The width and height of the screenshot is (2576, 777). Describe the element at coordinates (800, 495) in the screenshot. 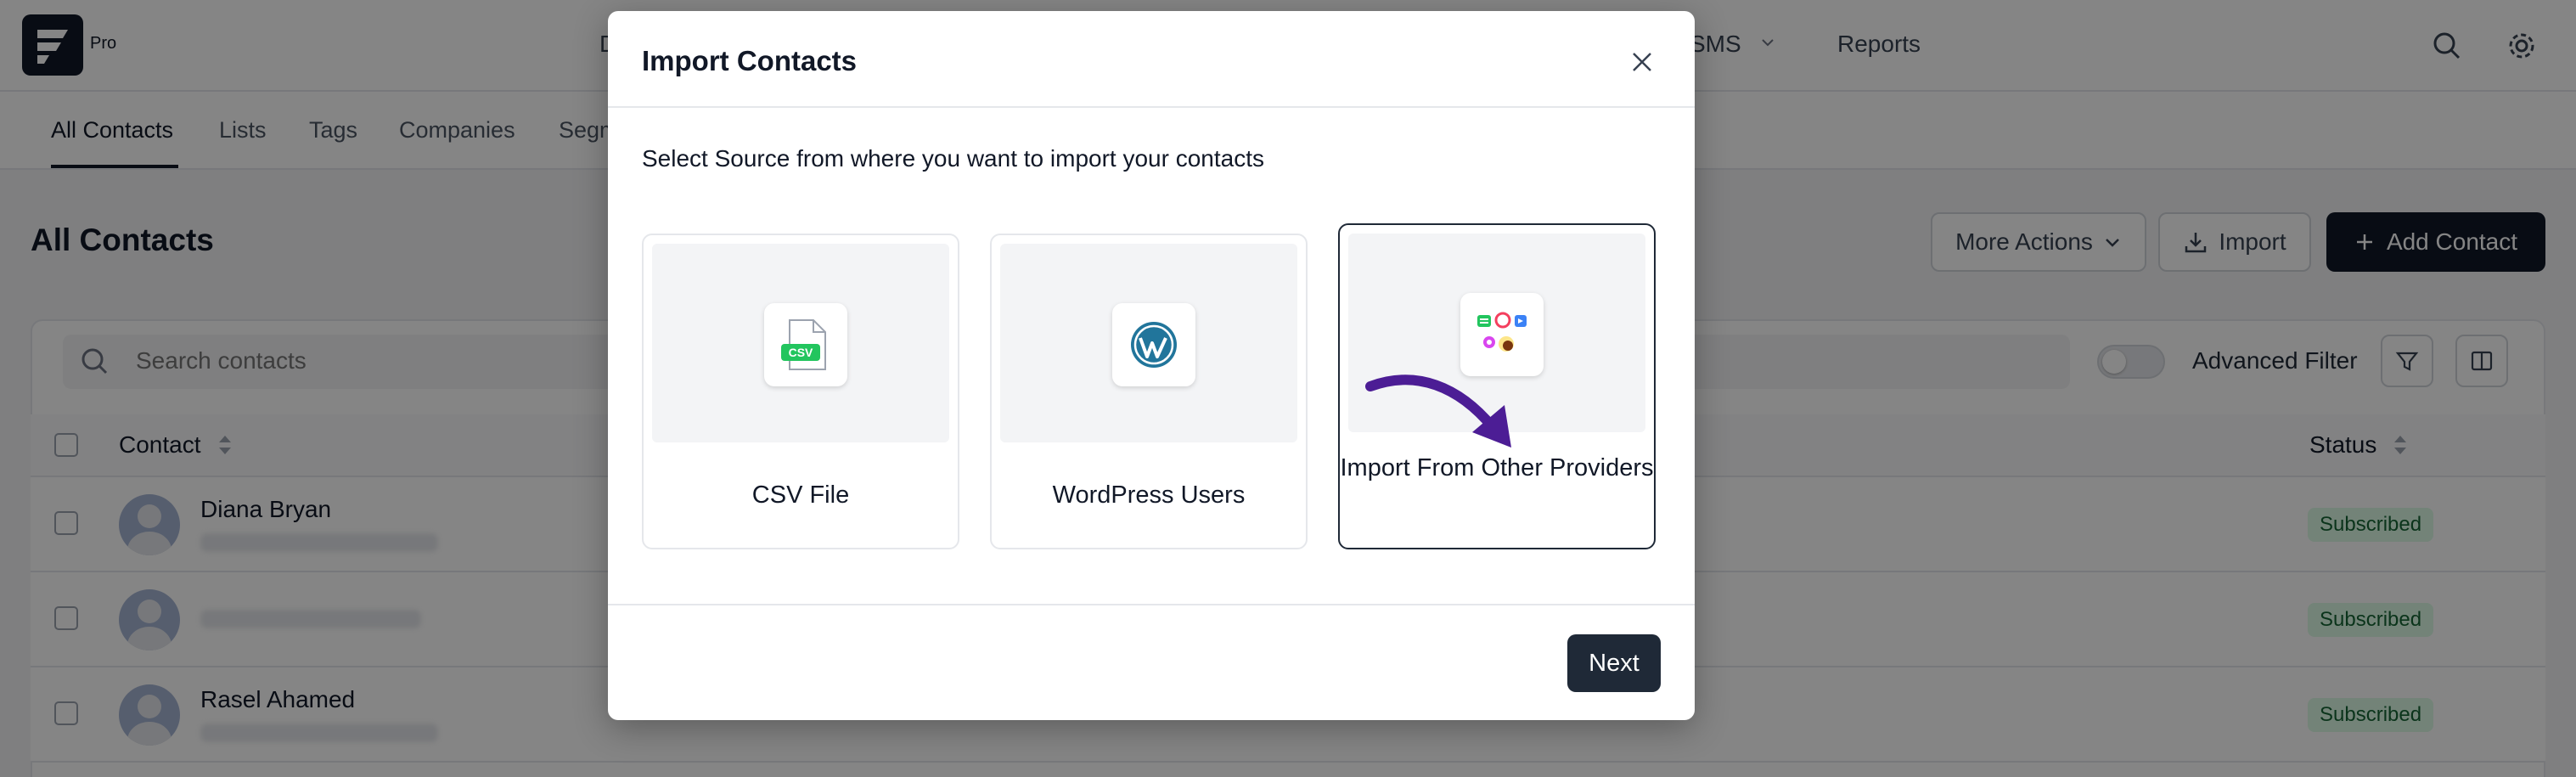

I see `source-label: CSV File` at that location.